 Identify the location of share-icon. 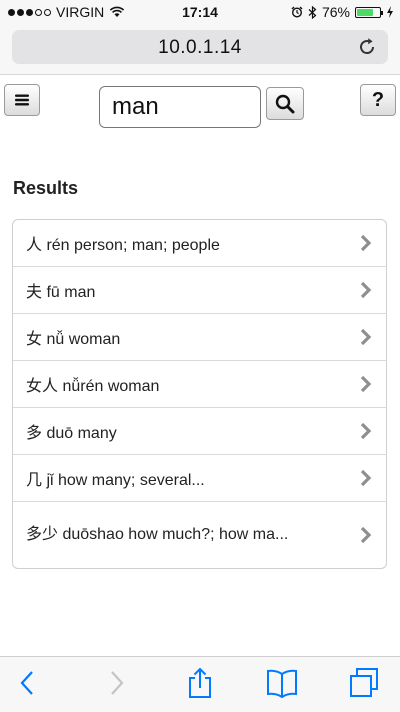
(200, 683).